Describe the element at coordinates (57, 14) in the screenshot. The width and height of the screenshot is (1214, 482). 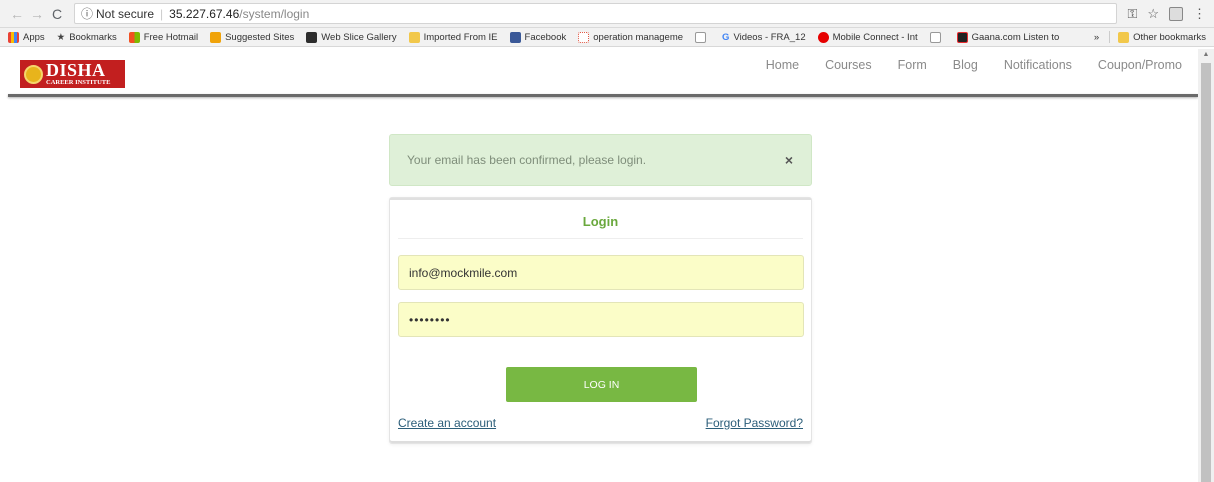
I see `reload-icon: C` at that location.